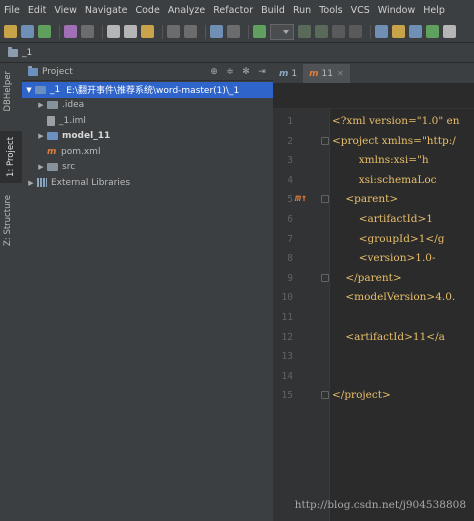  I want to click on tree-item-label: .idea, so click(73, 105).